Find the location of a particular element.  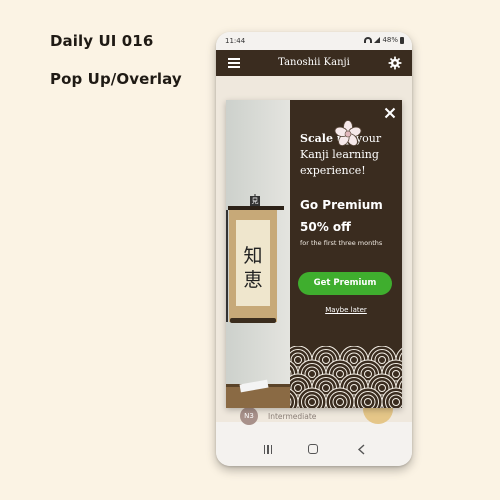

scroll-photo: 知恵 見 is located at coordinates (258, 254).